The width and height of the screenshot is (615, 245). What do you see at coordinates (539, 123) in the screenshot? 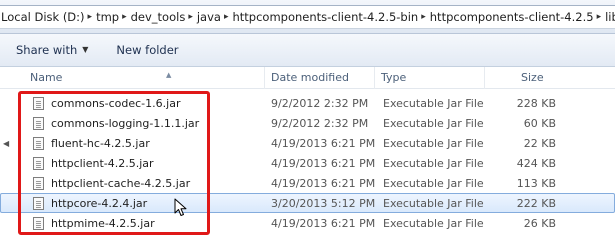
I see `file-size: 60 KB` at bounding box center [539, 123].